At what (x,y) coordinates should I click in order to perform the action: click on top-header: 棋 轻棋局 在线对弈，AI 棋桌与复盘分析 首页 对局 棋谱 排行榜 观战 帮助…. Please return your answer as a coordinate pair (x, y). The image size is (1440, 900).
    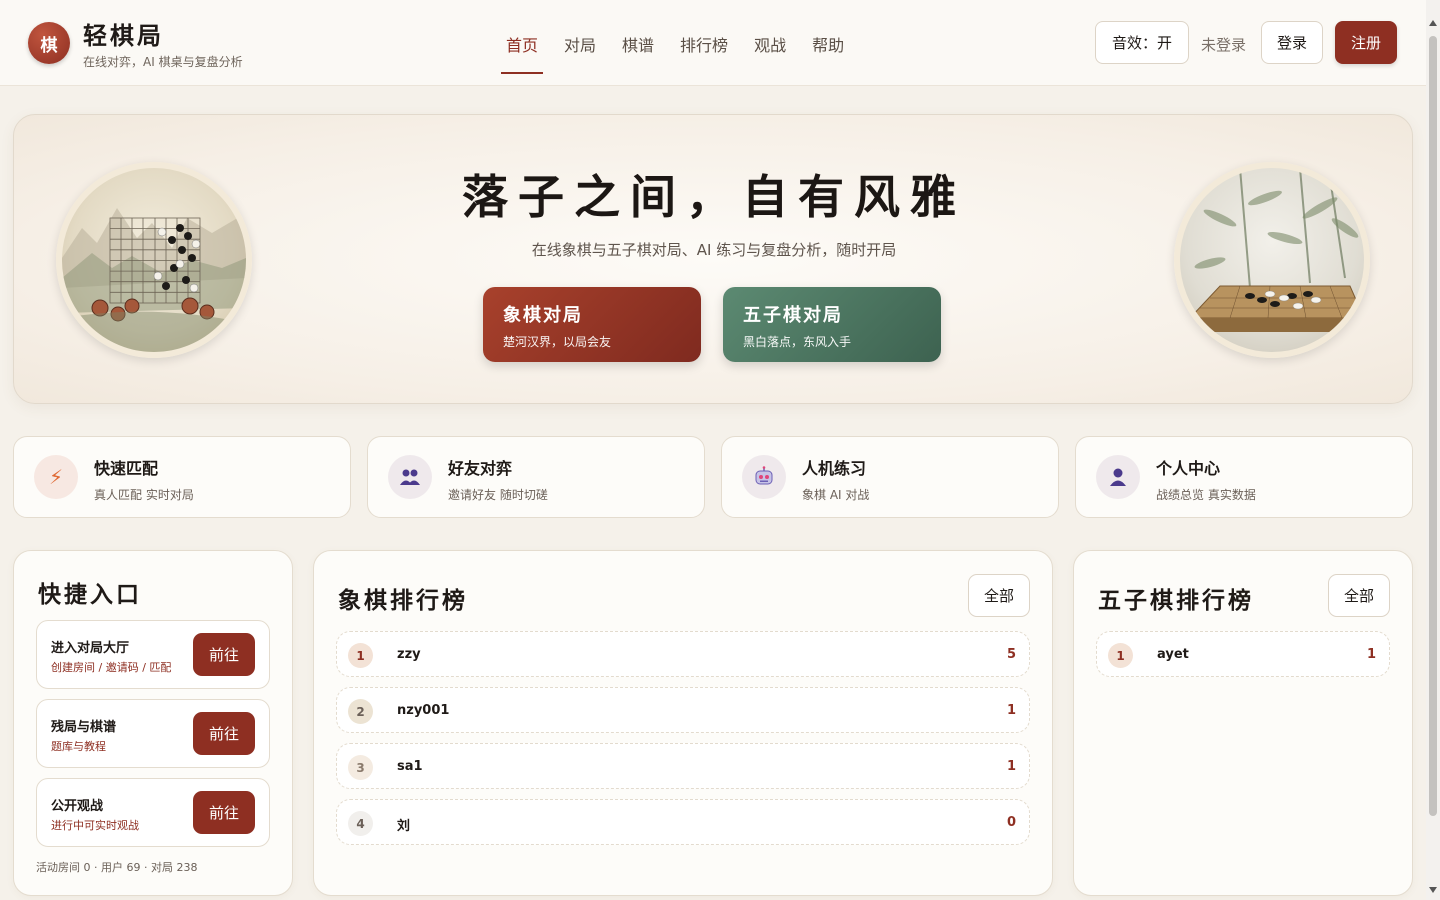
    Looking at the image, I should click on (713, 43).